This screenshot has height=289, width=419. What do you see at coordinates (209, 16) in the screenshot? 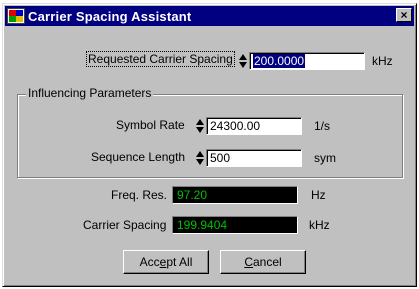
I see `title-bar: Carrier Spacing Assistant ×` at bounding box center [209, 16].